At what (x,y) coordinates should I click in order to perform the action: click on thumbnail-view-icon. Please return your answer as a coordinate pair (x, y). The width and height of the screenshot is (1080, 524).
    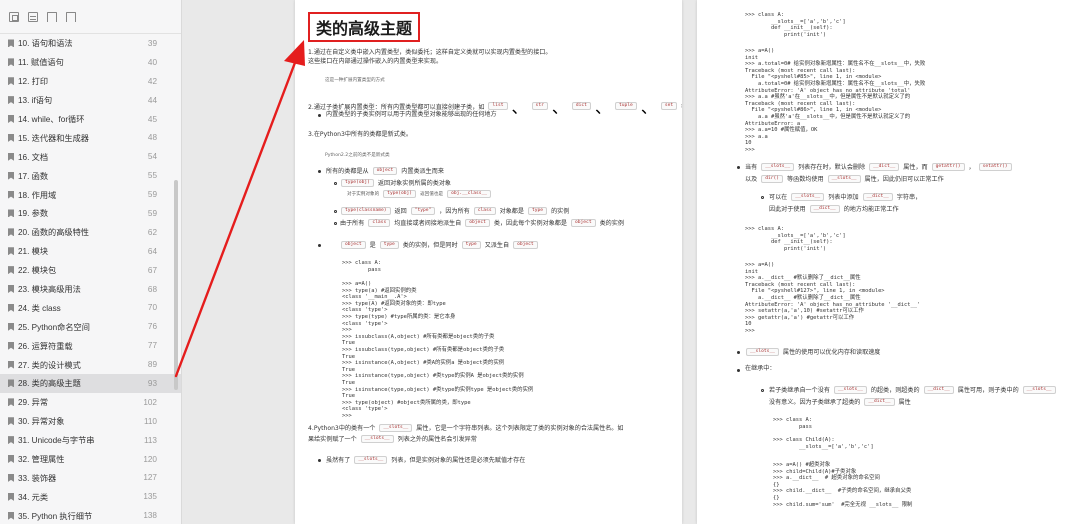
    Looking at the image, I should click on (14, 16).